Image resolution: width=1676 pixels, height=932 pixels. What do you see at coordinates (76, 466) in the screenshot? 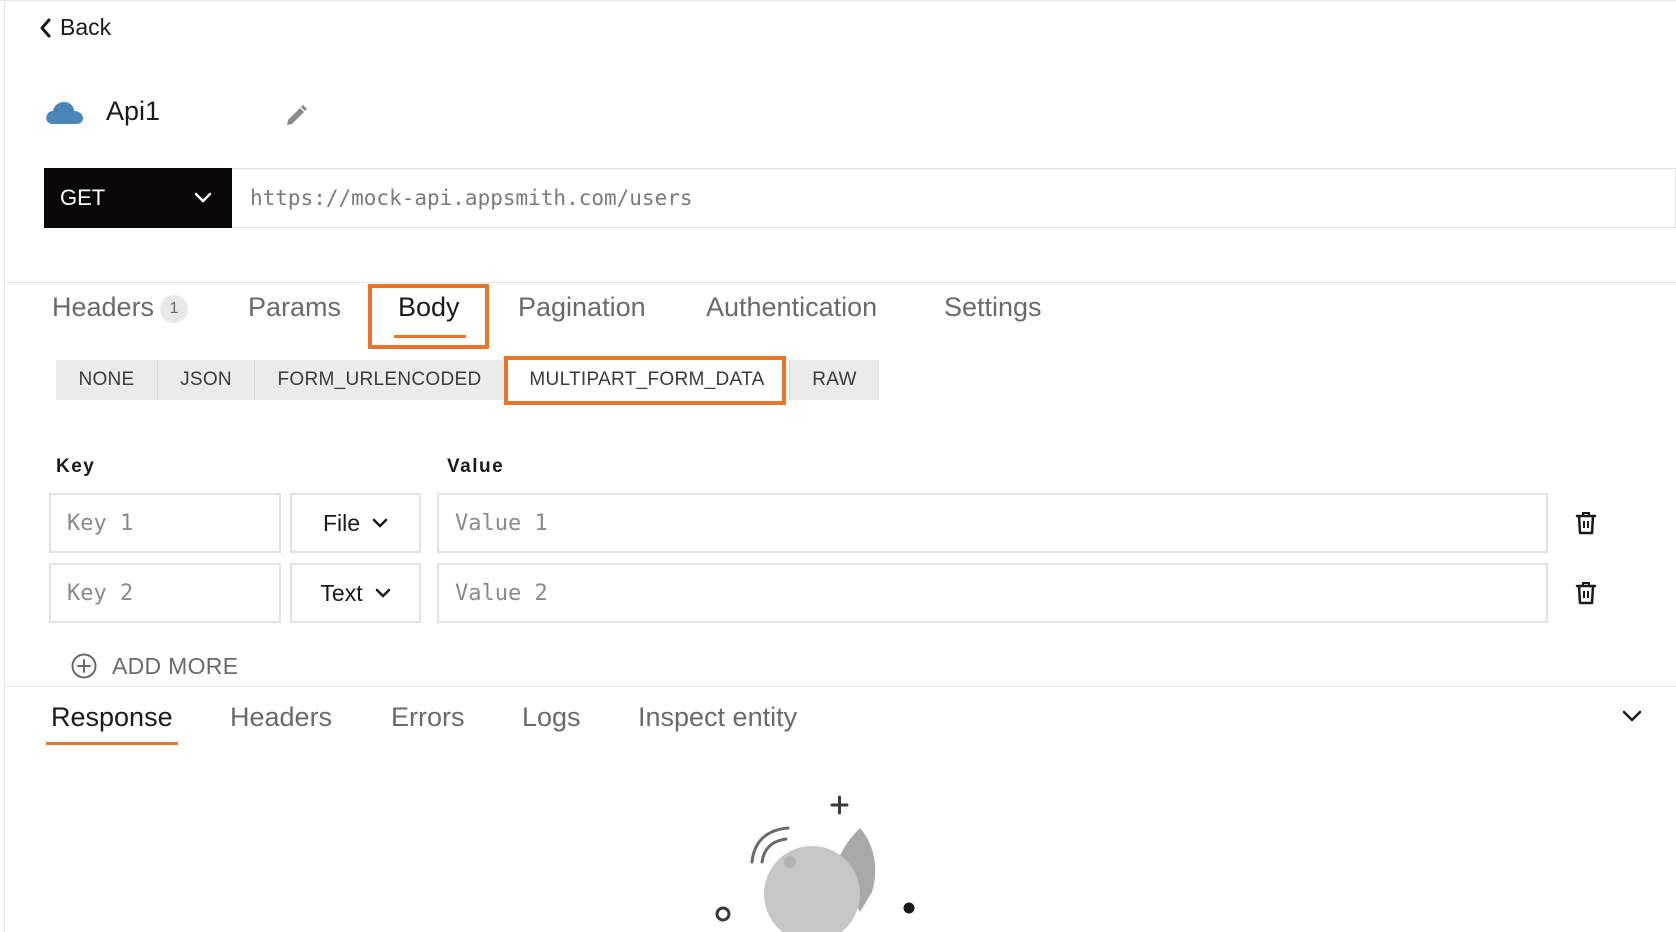
I see `key-column-label: Key` at bounding box center [76, 466].